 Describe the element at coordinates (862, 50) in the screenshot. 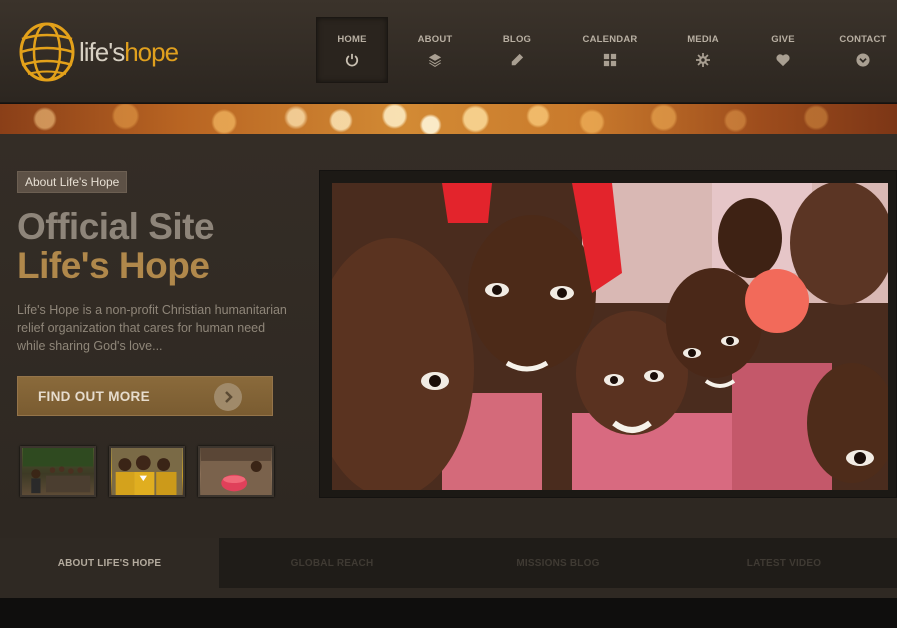

I see `nav-item-contact: CONTACT` at that location.